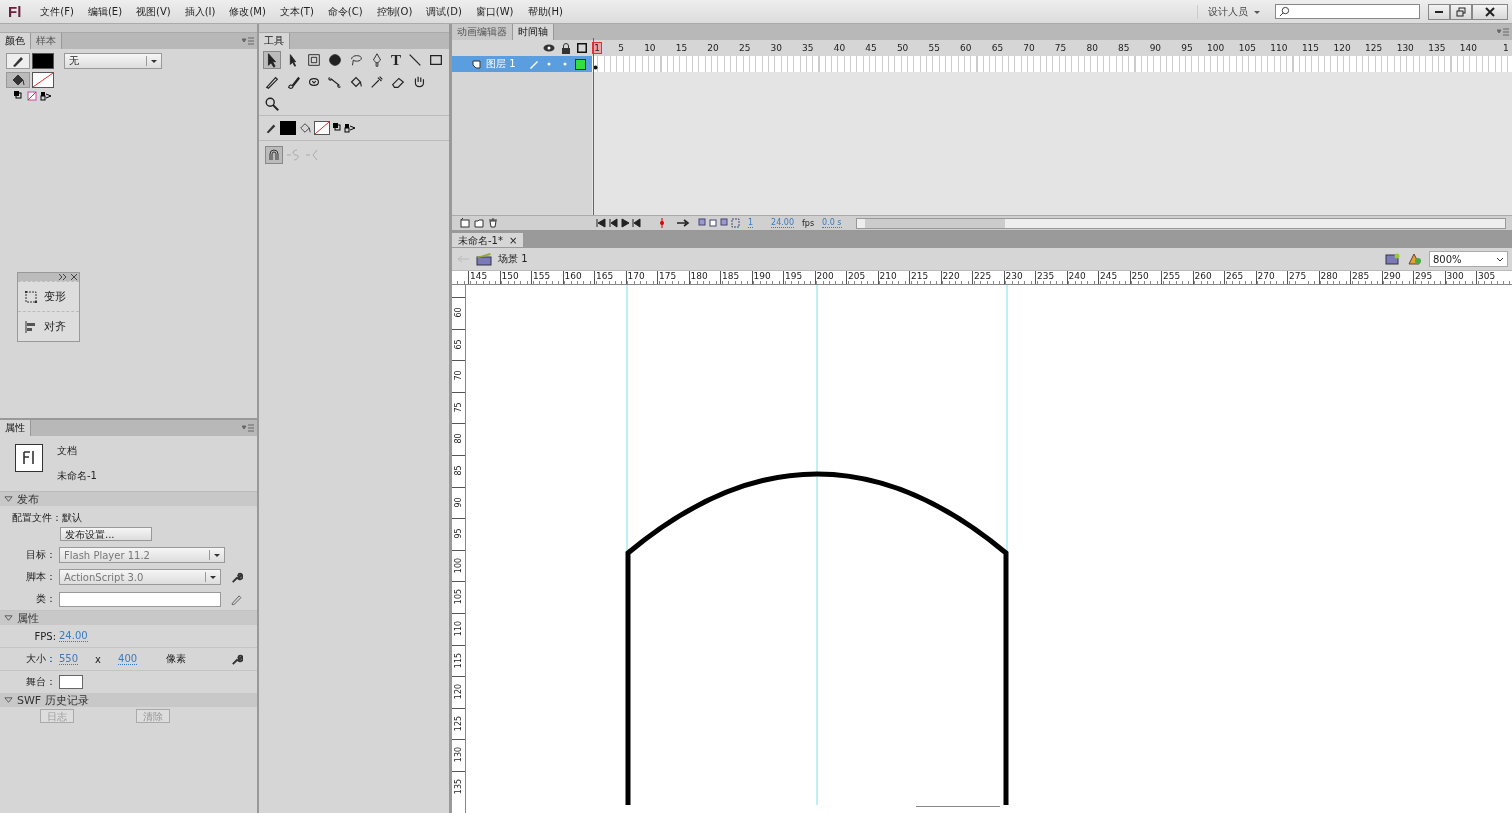 This screenshot has height=813, width=1512. I want to click on target-dropdown: Flash Player 11.2, so click(142, 555).